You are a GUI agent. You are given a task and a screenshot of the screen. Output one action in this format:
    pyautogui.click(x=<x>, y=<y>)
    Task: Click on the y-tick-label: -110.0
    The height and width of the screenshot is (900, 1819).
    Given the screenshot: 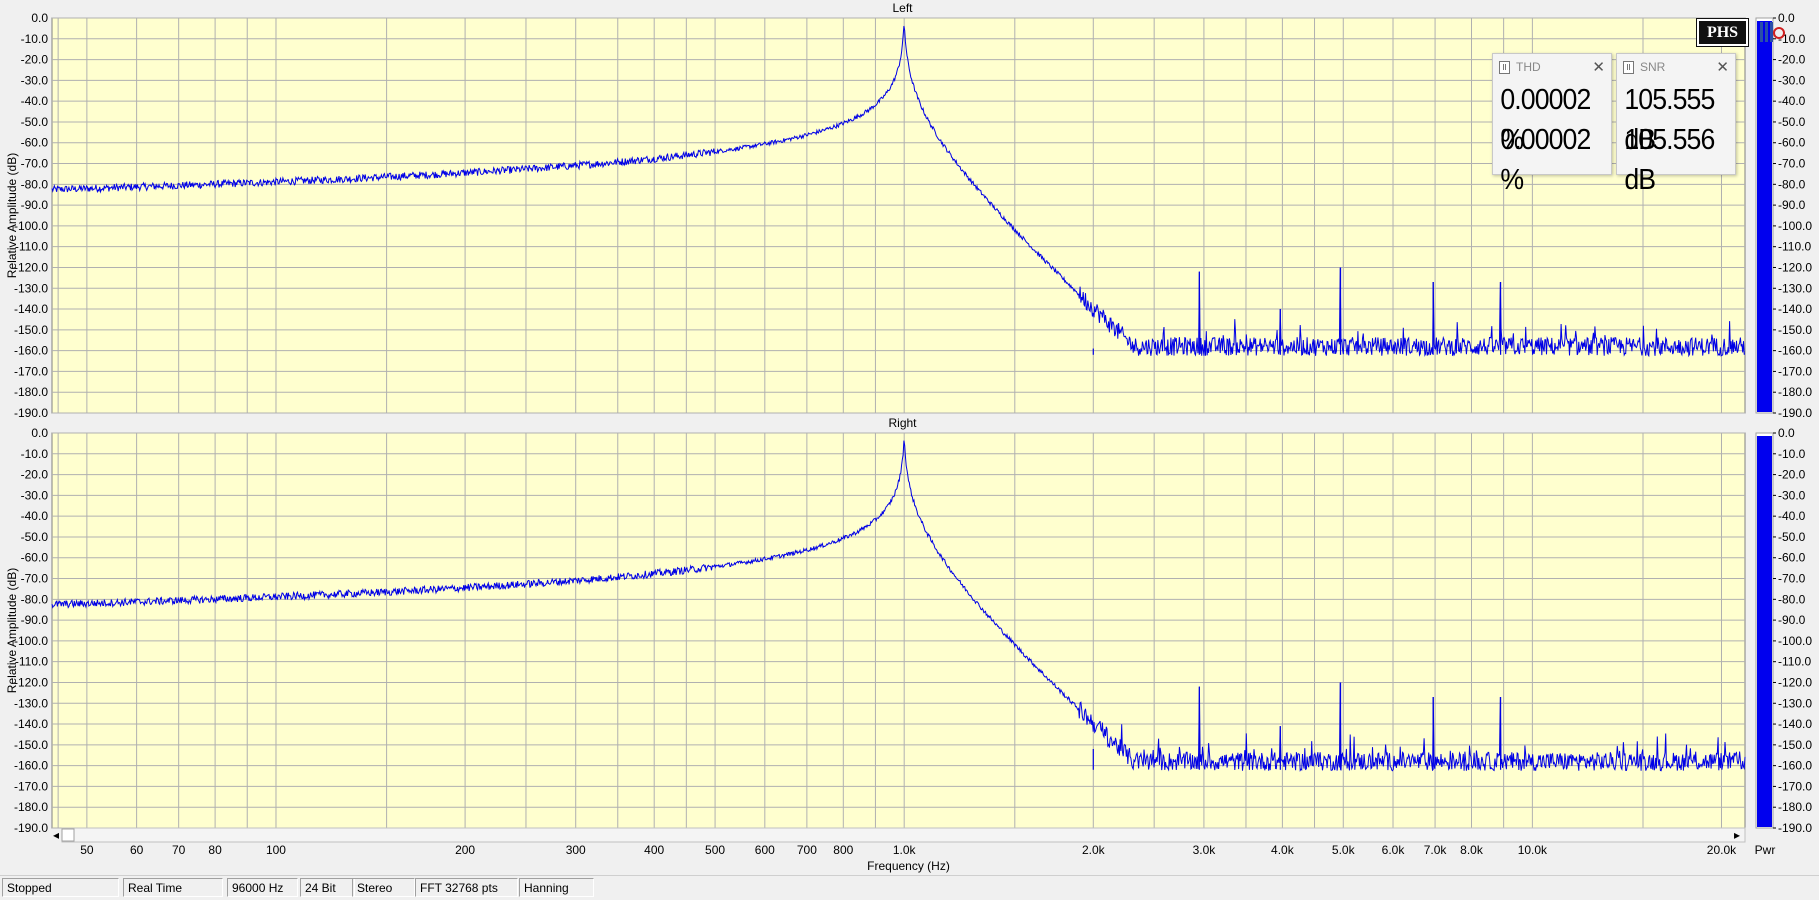 What is the action you would take?
    pyautogui.click(x=31, y=662)
    